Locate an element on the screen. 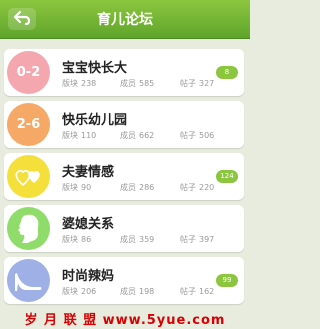 The height and width of the screenshot is (329, 320). age-range-label: 0-2 is located at coordinates (28, 72).